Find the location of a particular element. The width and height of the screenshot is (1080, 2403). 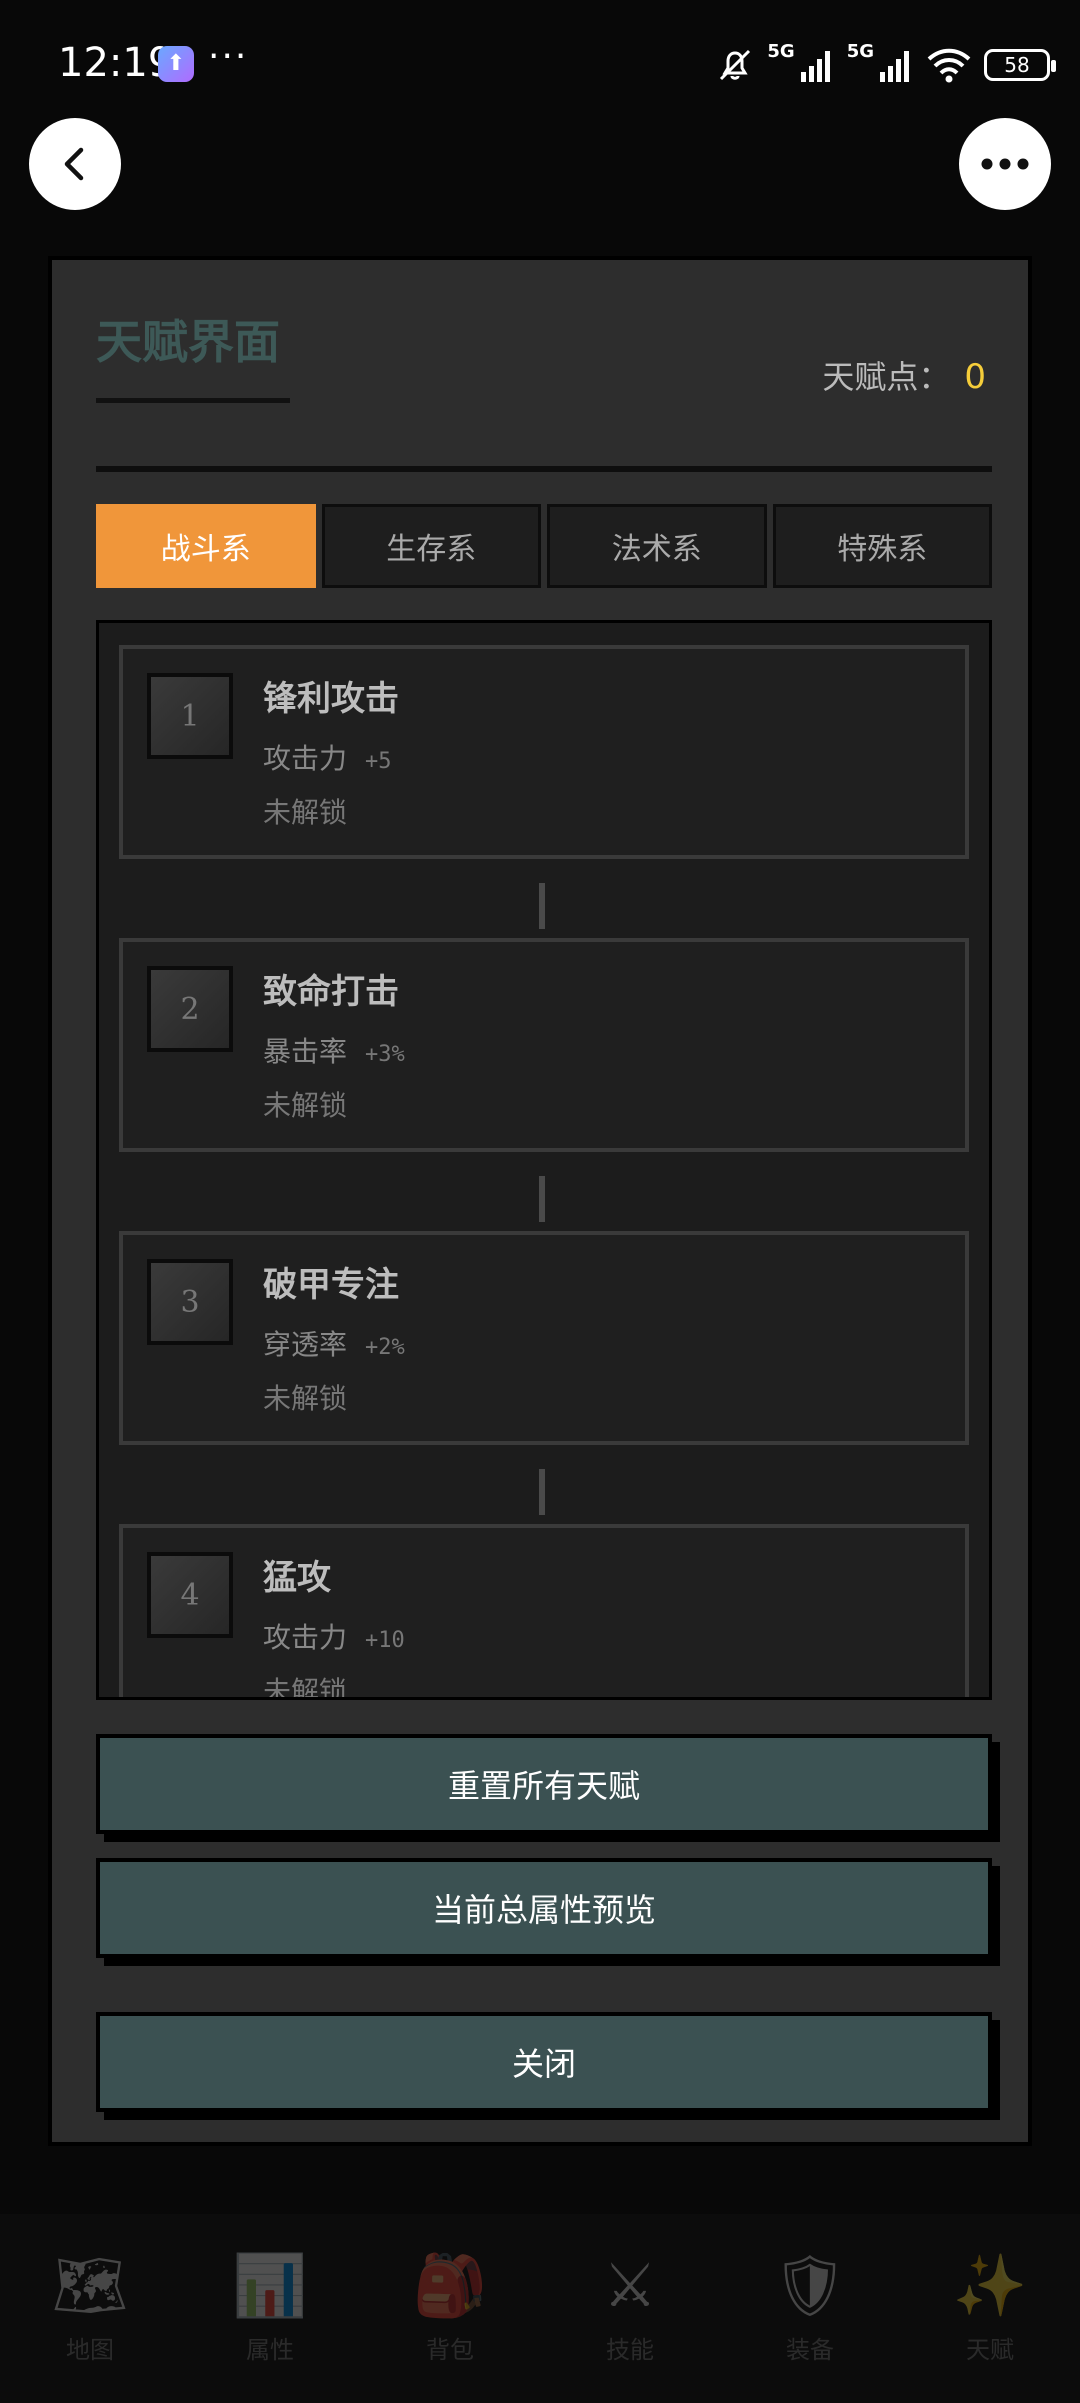

nav-label: 背包 is located at coordinates (450, 2350).